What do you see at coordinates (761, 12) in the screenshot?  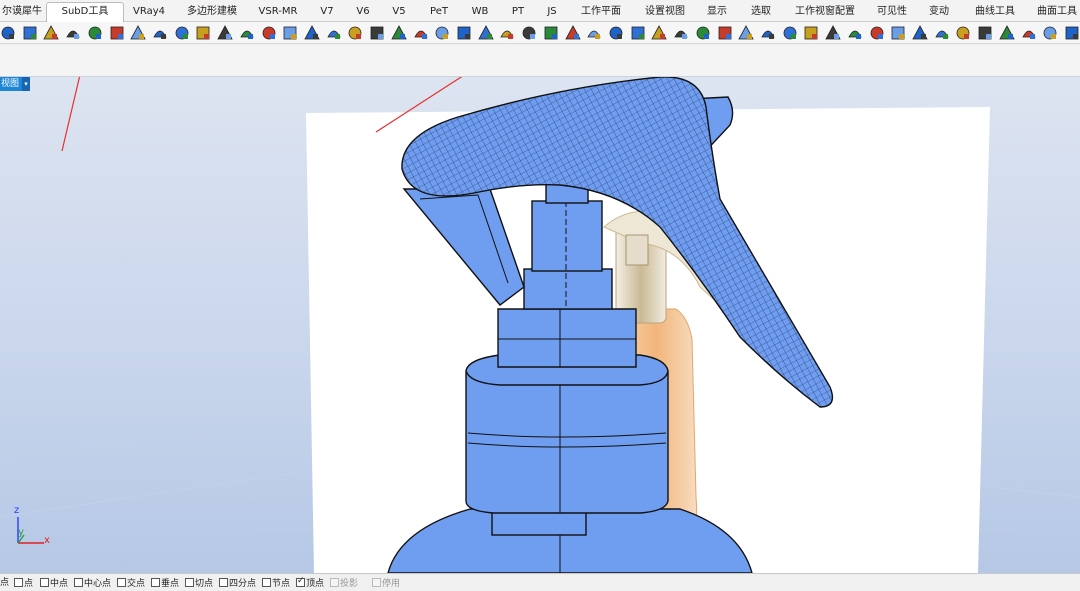 I see `tab-select: 选取` at bounding box center [761, 12].